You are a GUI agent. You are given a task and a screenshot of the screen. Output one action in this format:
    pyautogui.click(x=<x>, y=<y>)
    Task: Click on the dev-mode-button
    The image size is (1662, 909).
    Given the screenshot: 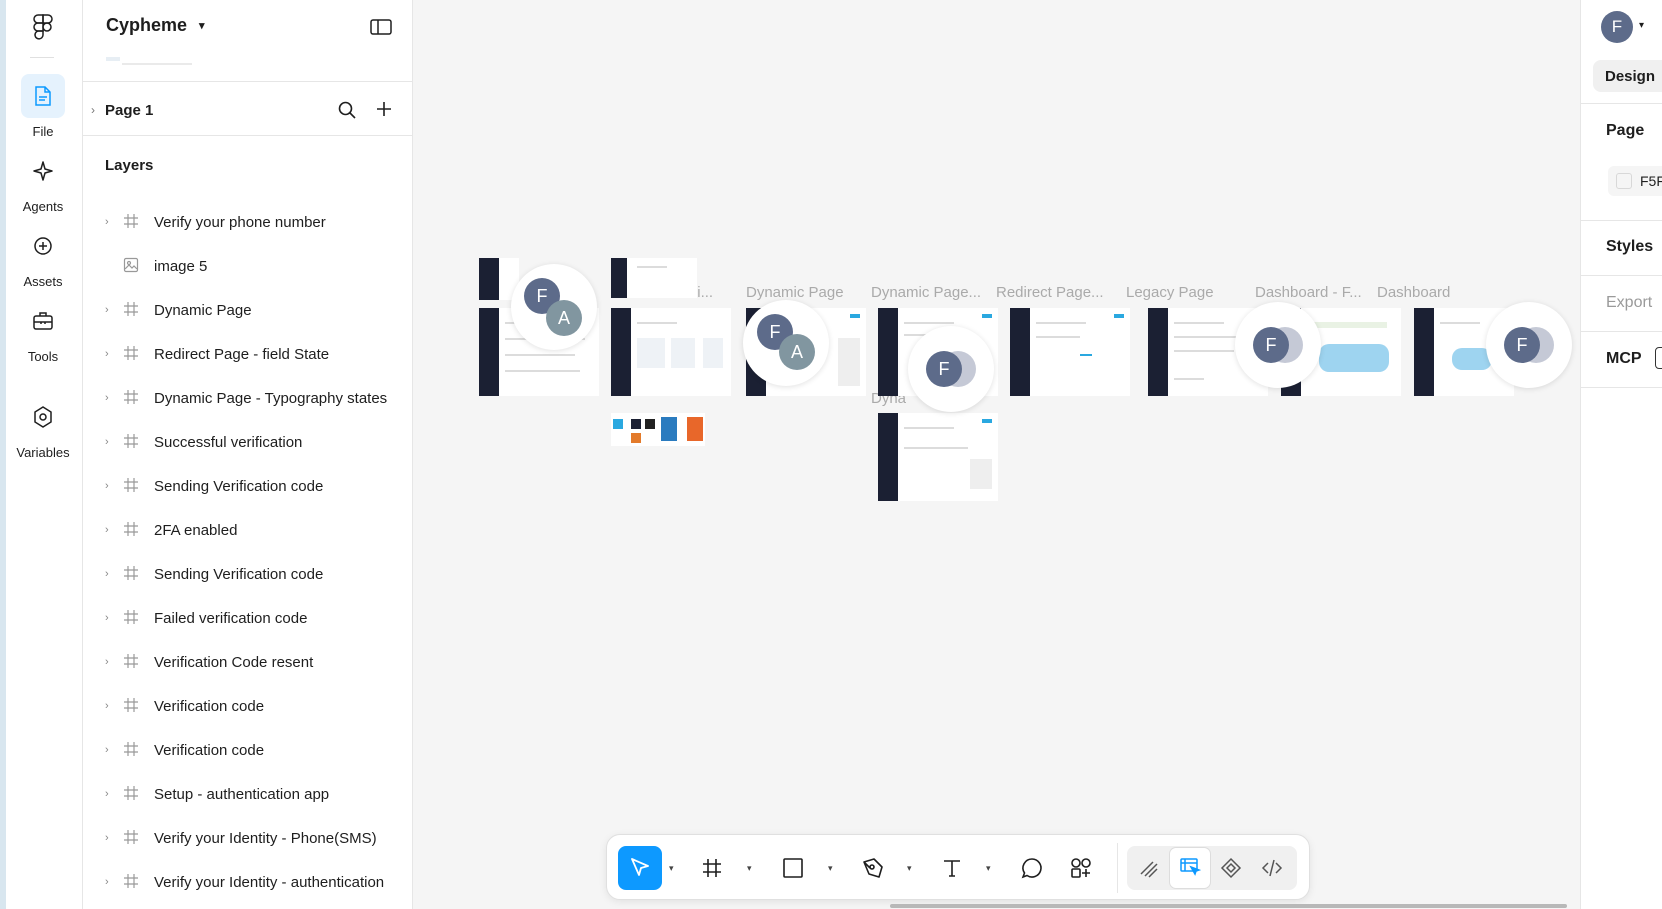 What is the action you would take?
    pyautogui.click(x=1272, y=868)
    